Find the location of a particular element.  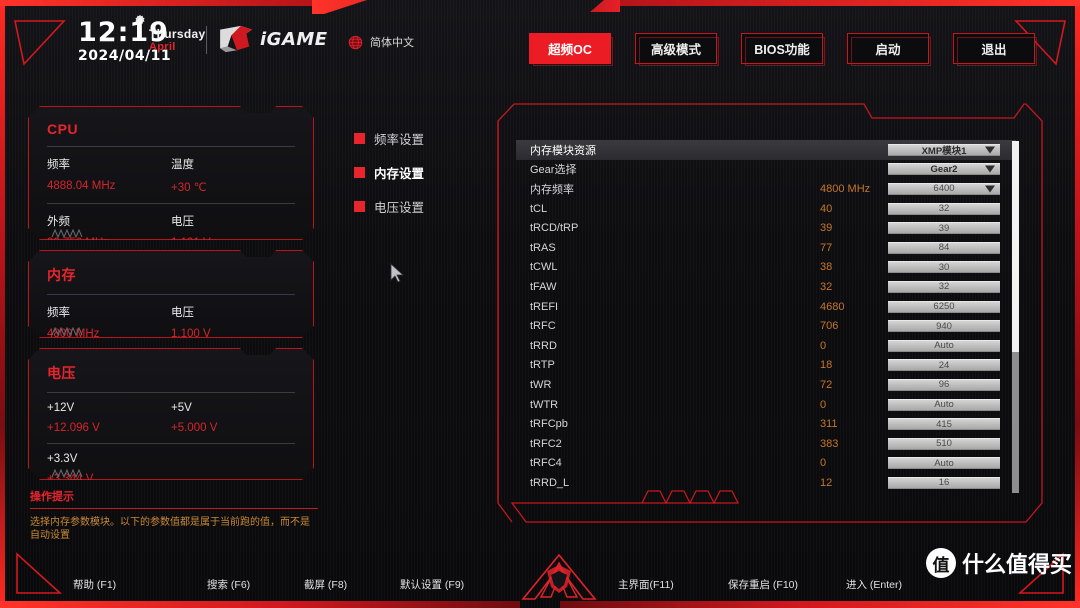

setting-name: tREFI is located at coordinates (544, 306).